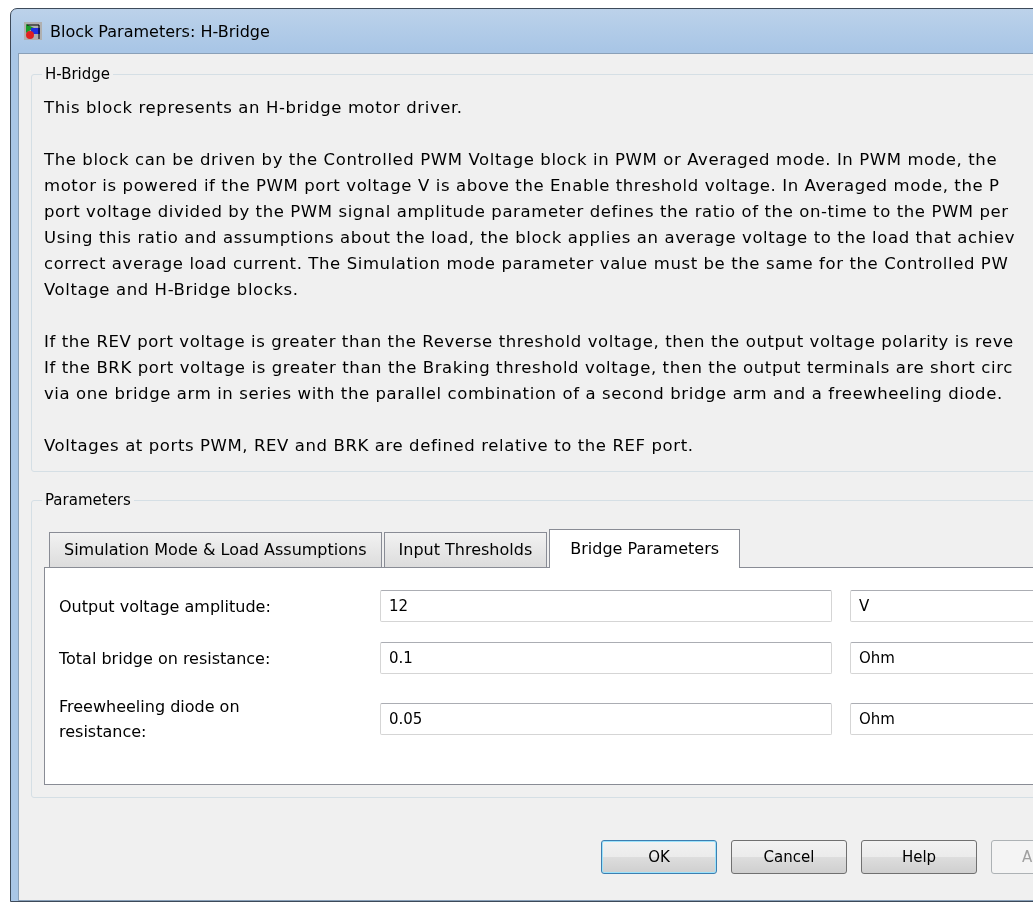  What do you see at coordinates (172, 290) in the screenshot?
I see `description-text: Voltage and H-Bridge blocks.` at bounding box center [172, 290].